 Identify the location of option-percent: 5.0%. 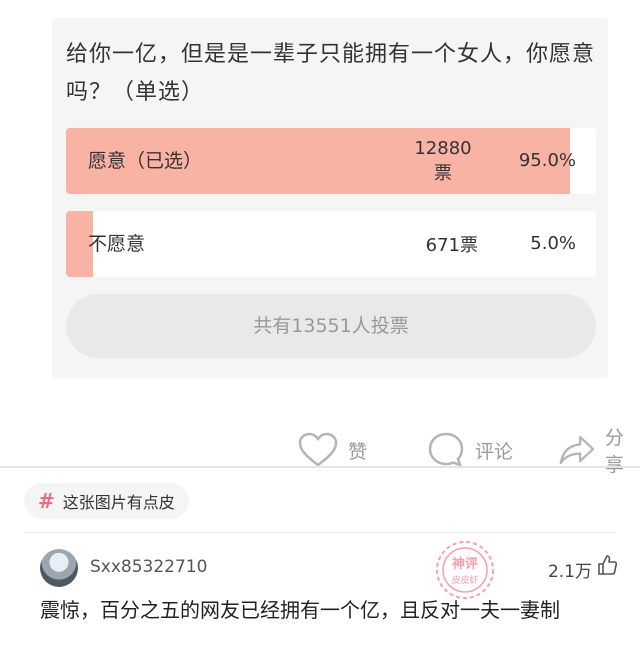
(553, 243).